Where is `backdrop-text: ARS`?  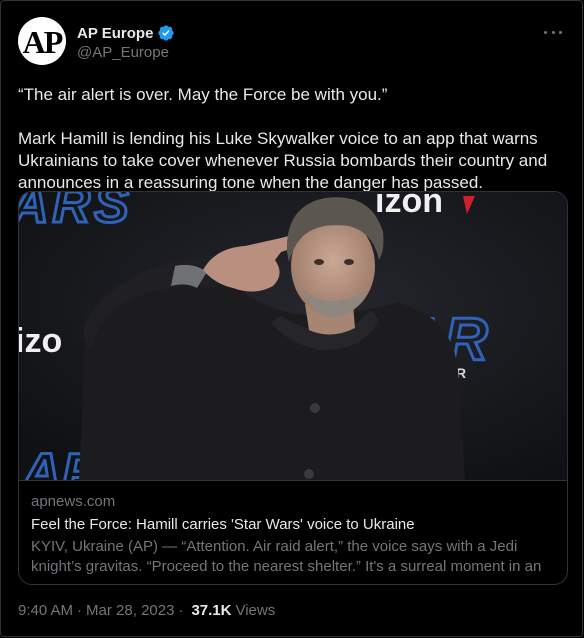
backdrop-text: ARS is located at coordinates (76, 213).